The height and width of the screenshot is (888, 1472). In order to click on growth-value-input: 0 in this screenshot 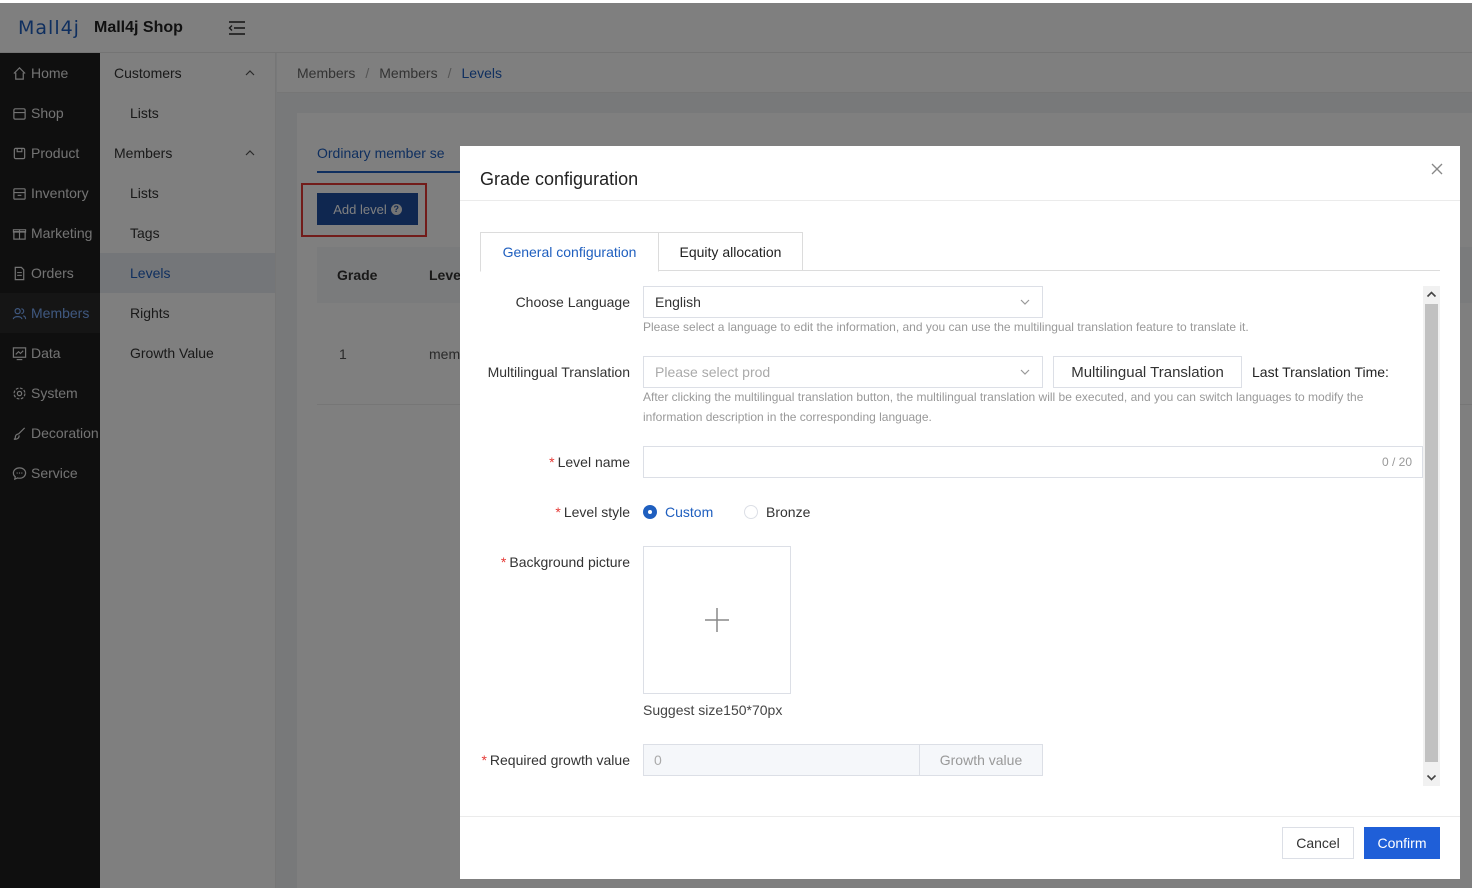, I will do `click(781, 760)`.